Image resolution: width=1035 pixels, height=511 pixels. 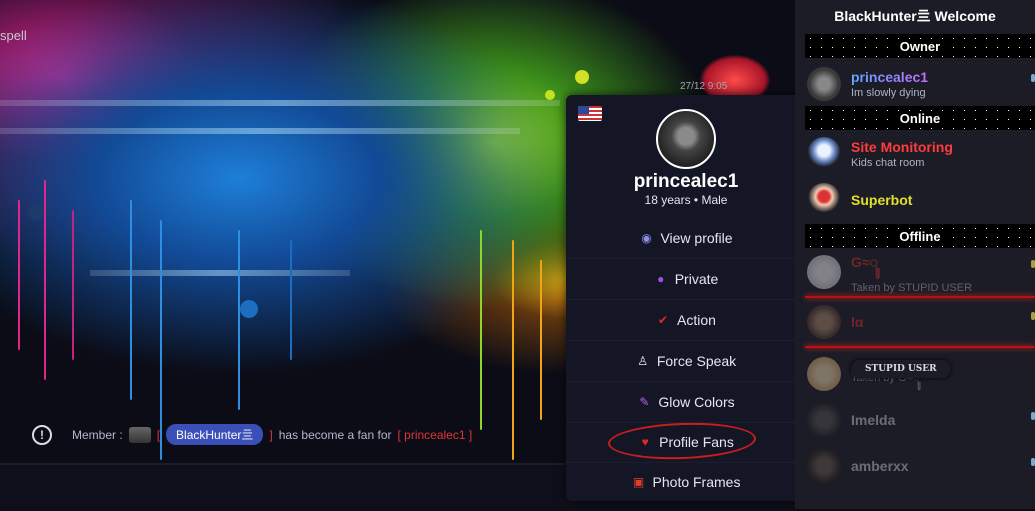 I want to click on menu-private: ● Private, so click(x=686, y=279).